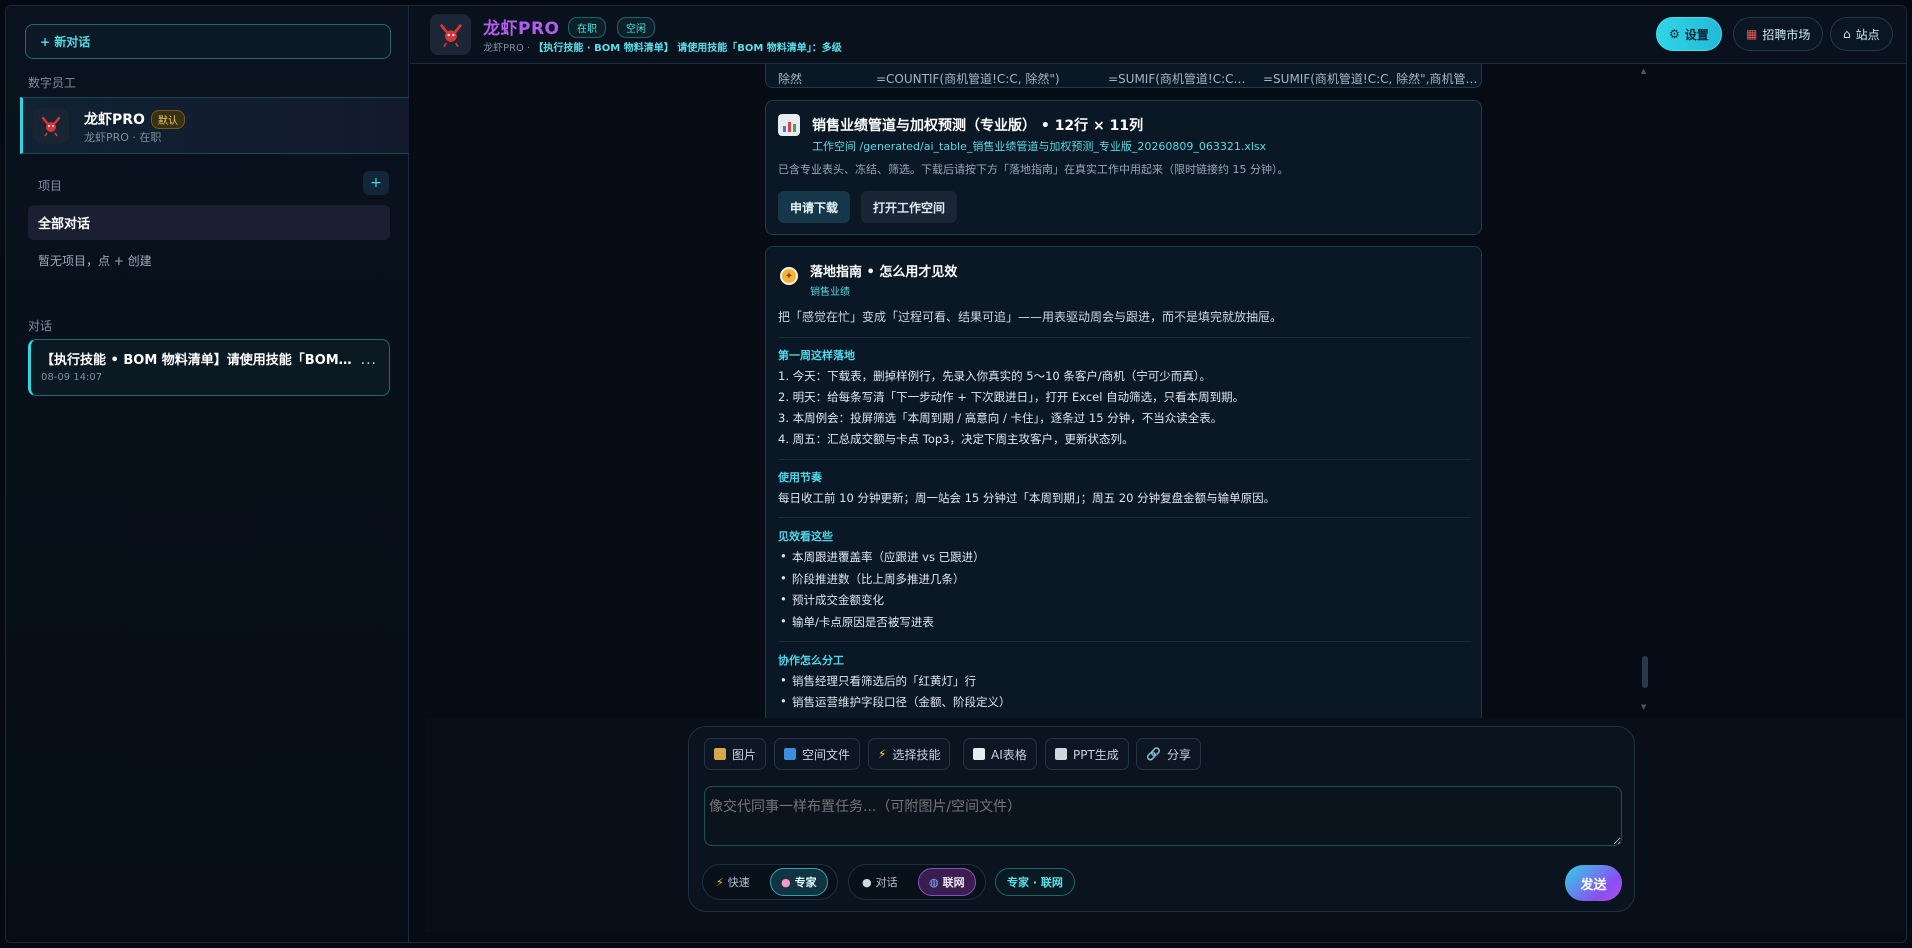  What do you see at coordinates (50, 186) in the screenshot?
I see `projects-label: 项目` at bounding box center [50, 186].